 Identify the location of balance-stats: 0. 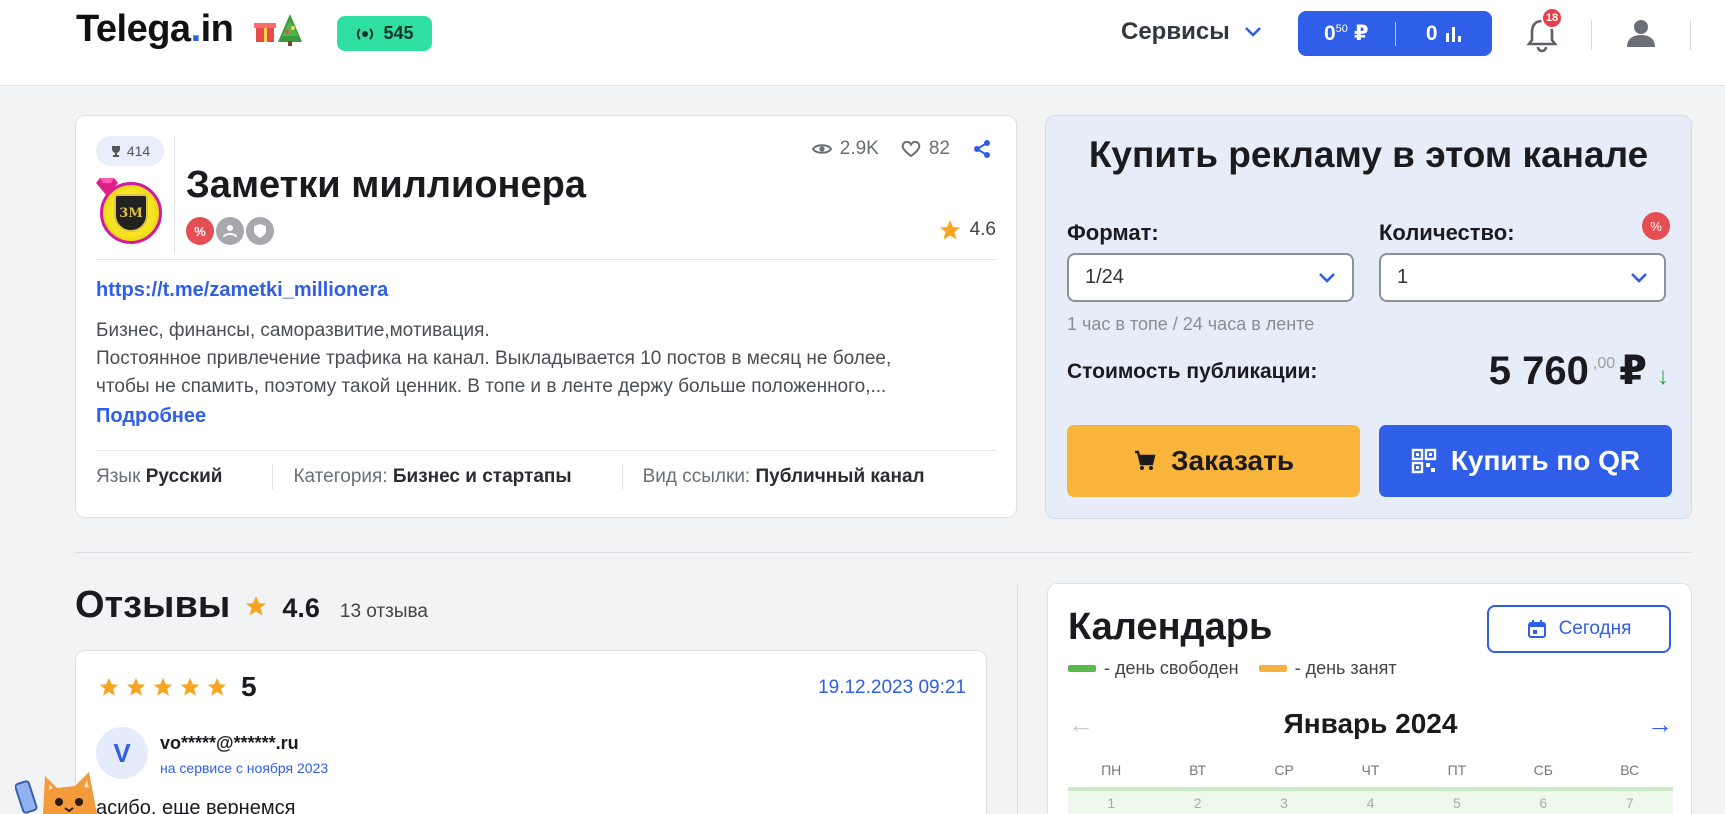
(1444, 34).